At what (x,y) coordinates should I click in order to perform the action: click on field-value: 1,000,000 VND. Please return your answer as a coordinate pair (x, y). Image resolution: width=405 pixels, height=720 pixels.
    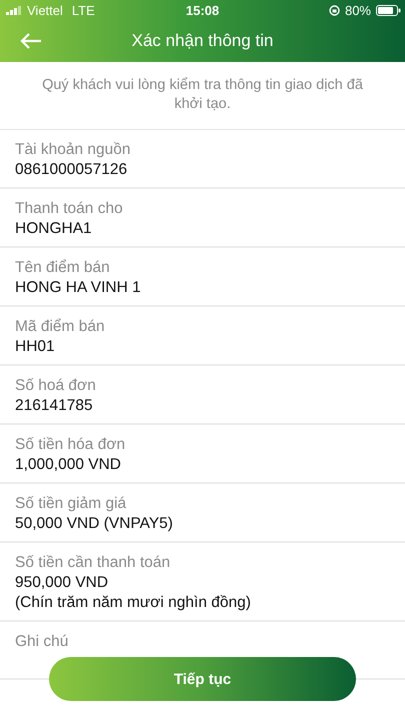
    Looking at the image, I should click on (68, 465).